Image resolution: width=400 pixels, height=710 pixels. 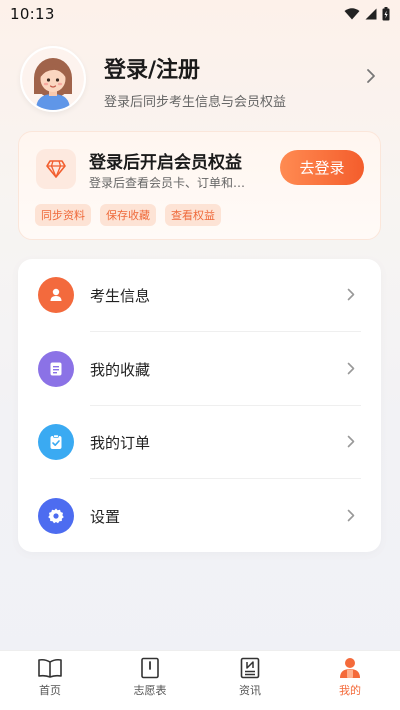 I want to click on news-icon, so click(x=250, y=668).